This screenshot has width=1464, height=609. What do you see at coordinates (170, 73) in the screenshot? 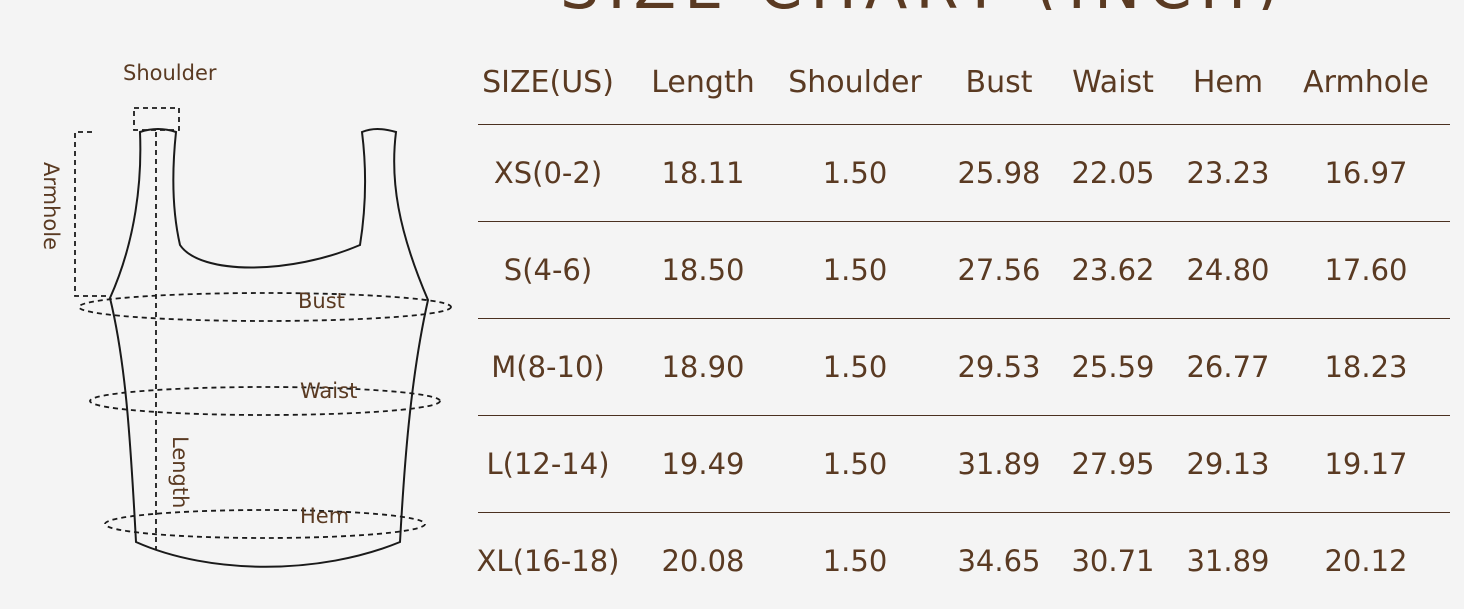
I see `shoulder-label: Shoulder` at bounding box center [170, 73].